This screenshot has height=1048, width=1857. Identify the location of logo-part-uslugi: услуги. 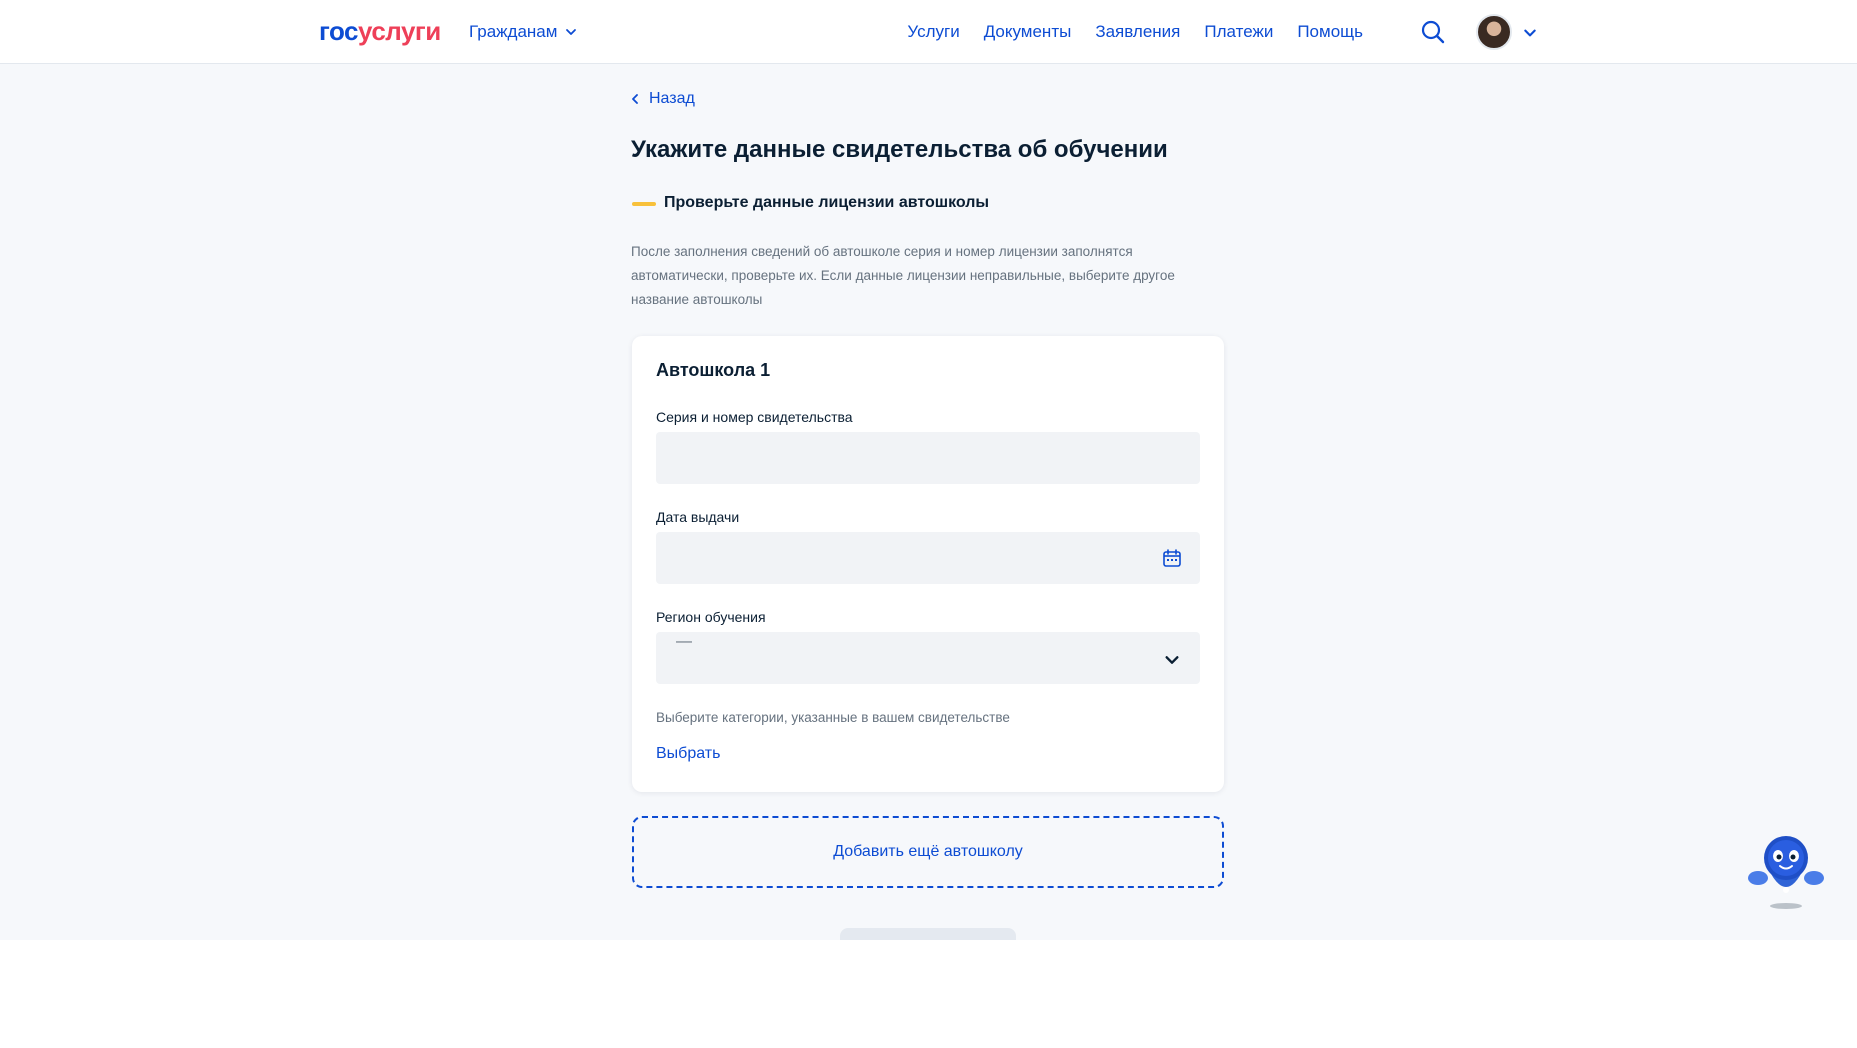
(399, 31).